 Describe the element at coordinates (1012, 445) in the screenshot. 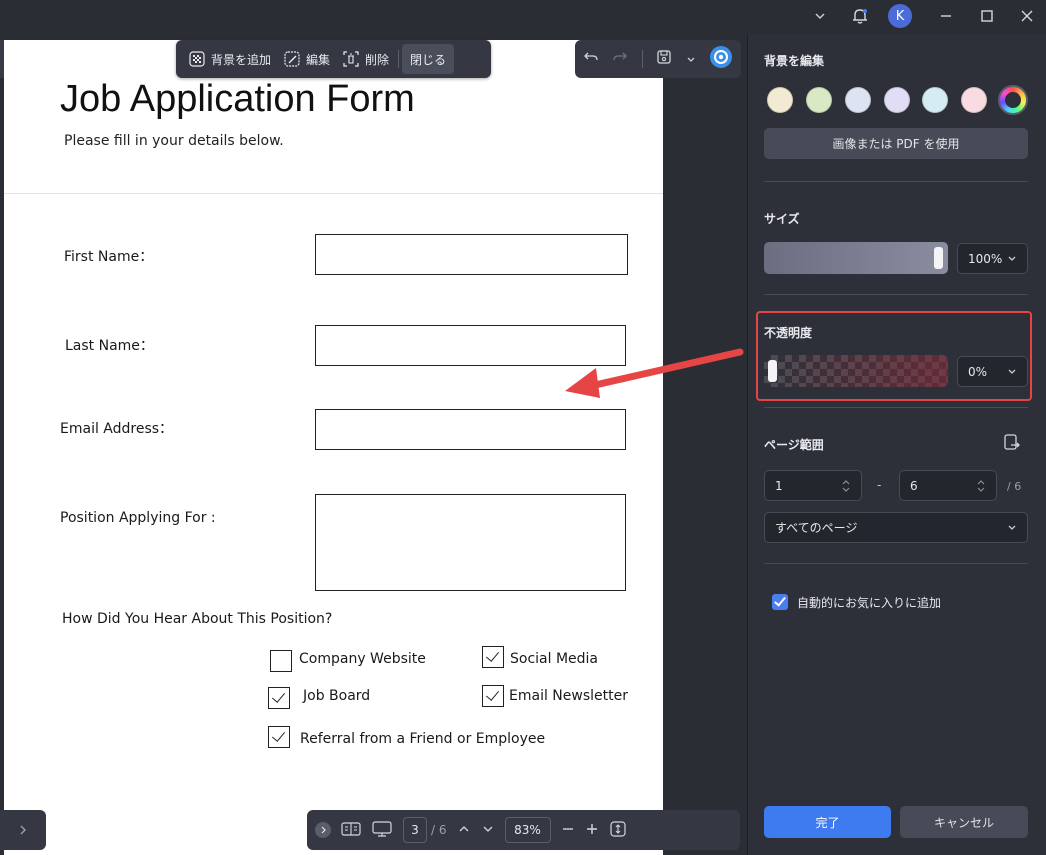

I see `page-range-settings-icon` at that location.